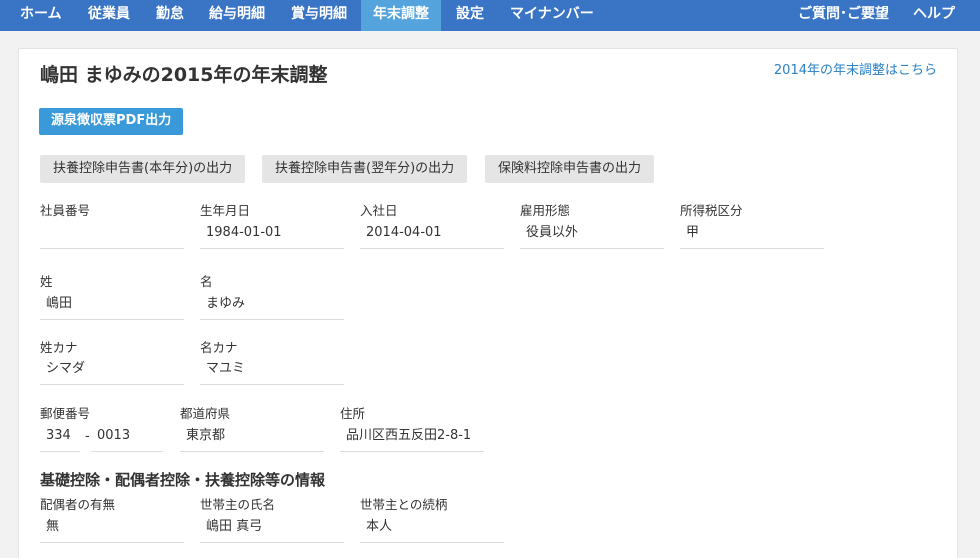  I want to click on employment-type-label: 雇用形態, so click(545, 210).